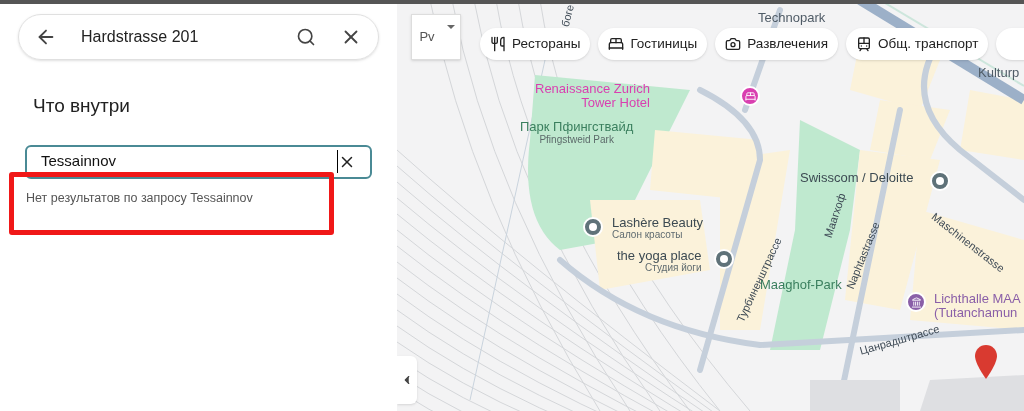  What do you see at coordinates (535, 44) in the screenshot?
I see `category-chip: Рестораны` at bounding box center [535, 44].